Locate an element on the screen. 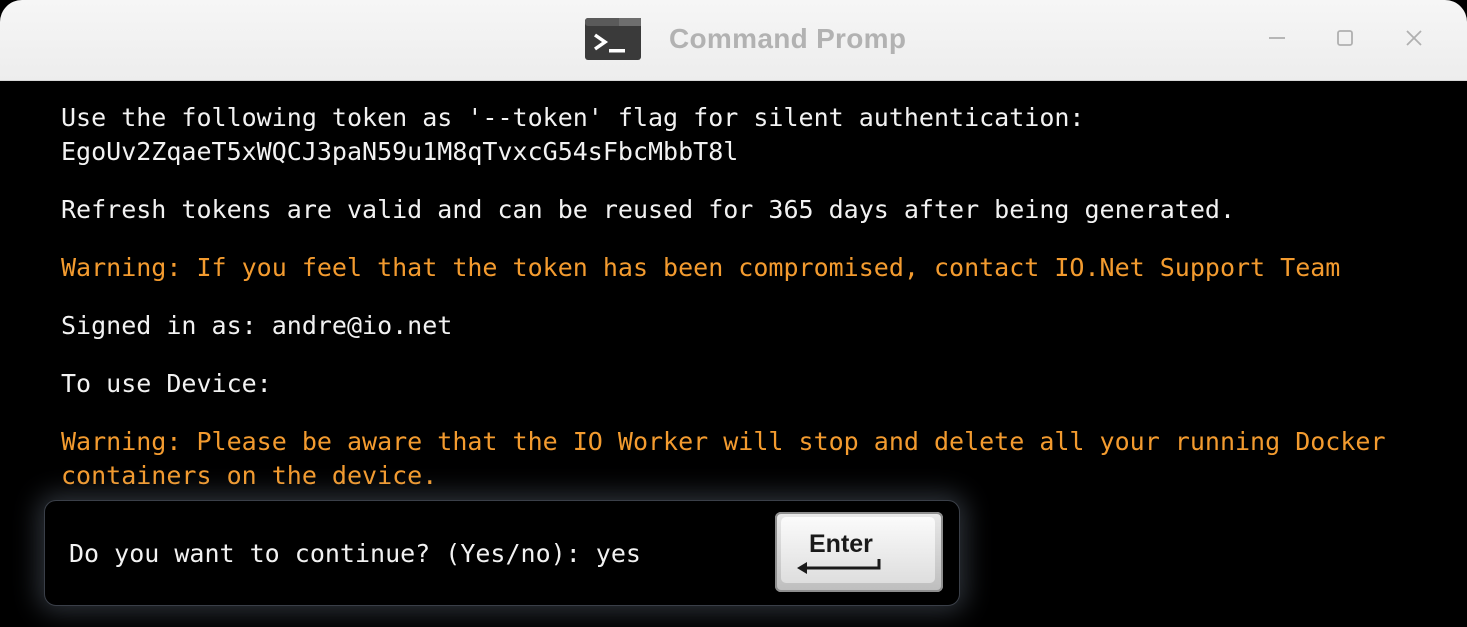 Image resolution: width=1467 pixels, height=627 pixels. warning-docker-line-2: containers on the device. is located at coordinates (249, 475).